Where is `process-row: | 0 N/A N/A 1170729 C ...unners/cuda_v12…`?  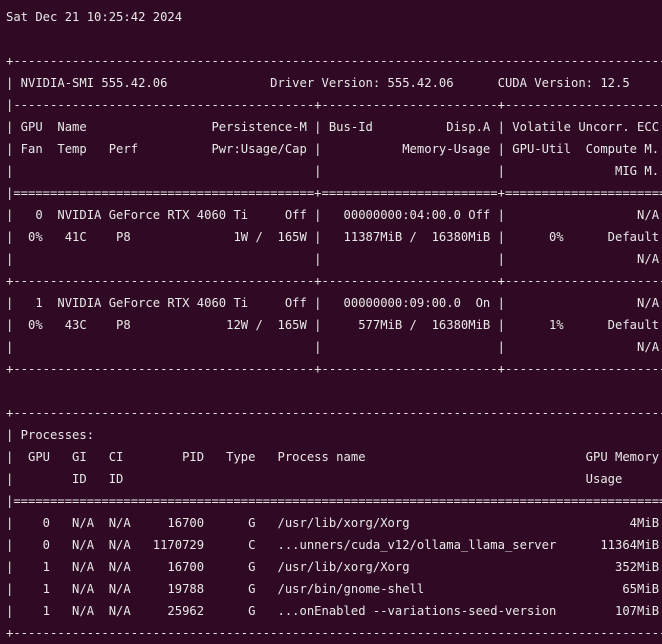 process-row: | 0 N/A N/A 1170729 C ...unners/cuda_v12… is located at coordinates (334, 545).